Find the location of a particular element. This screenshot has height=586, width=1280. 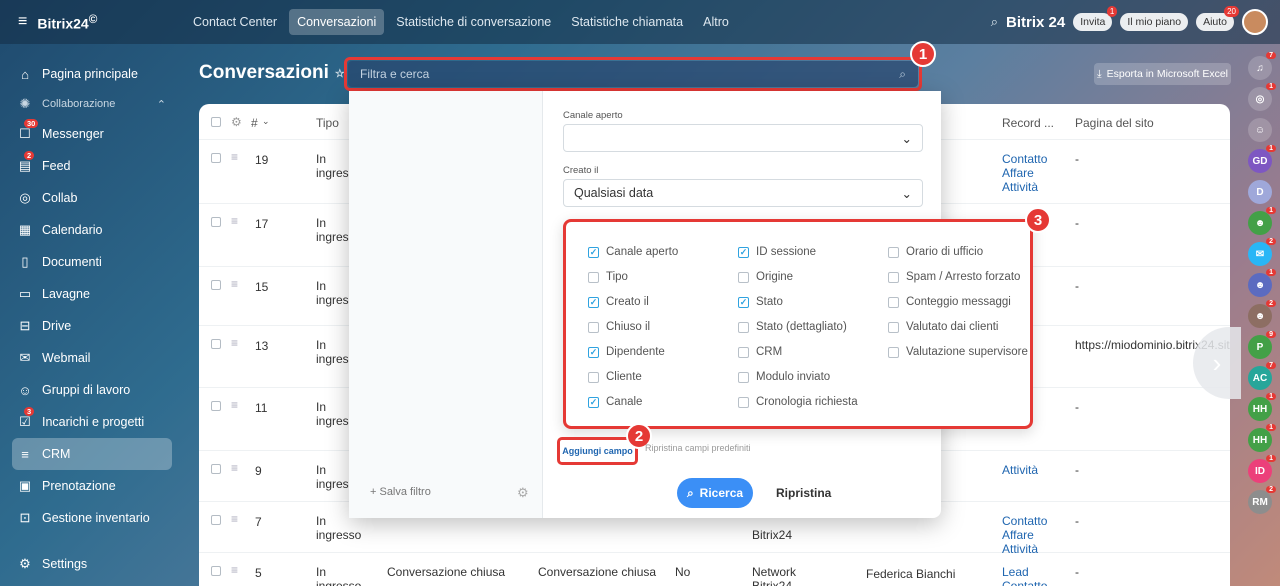

menu-icon: ≡ is located at coordinates (22, 22).